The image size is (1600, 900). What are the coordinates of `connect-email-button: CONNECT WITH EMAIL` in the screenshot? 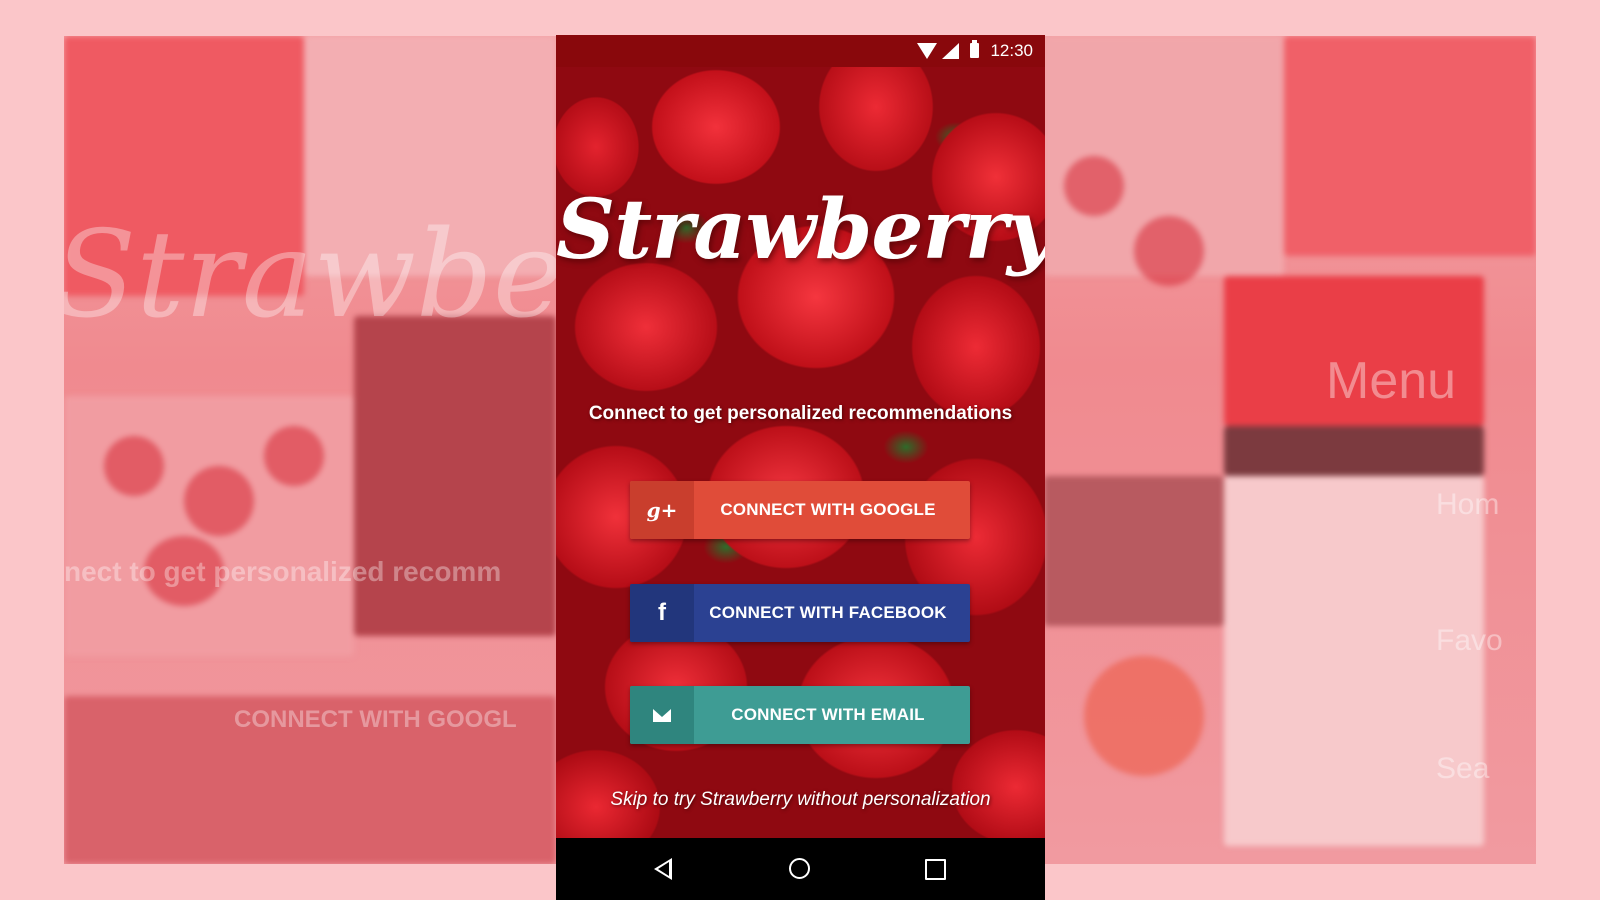 It's located at (800, 715).